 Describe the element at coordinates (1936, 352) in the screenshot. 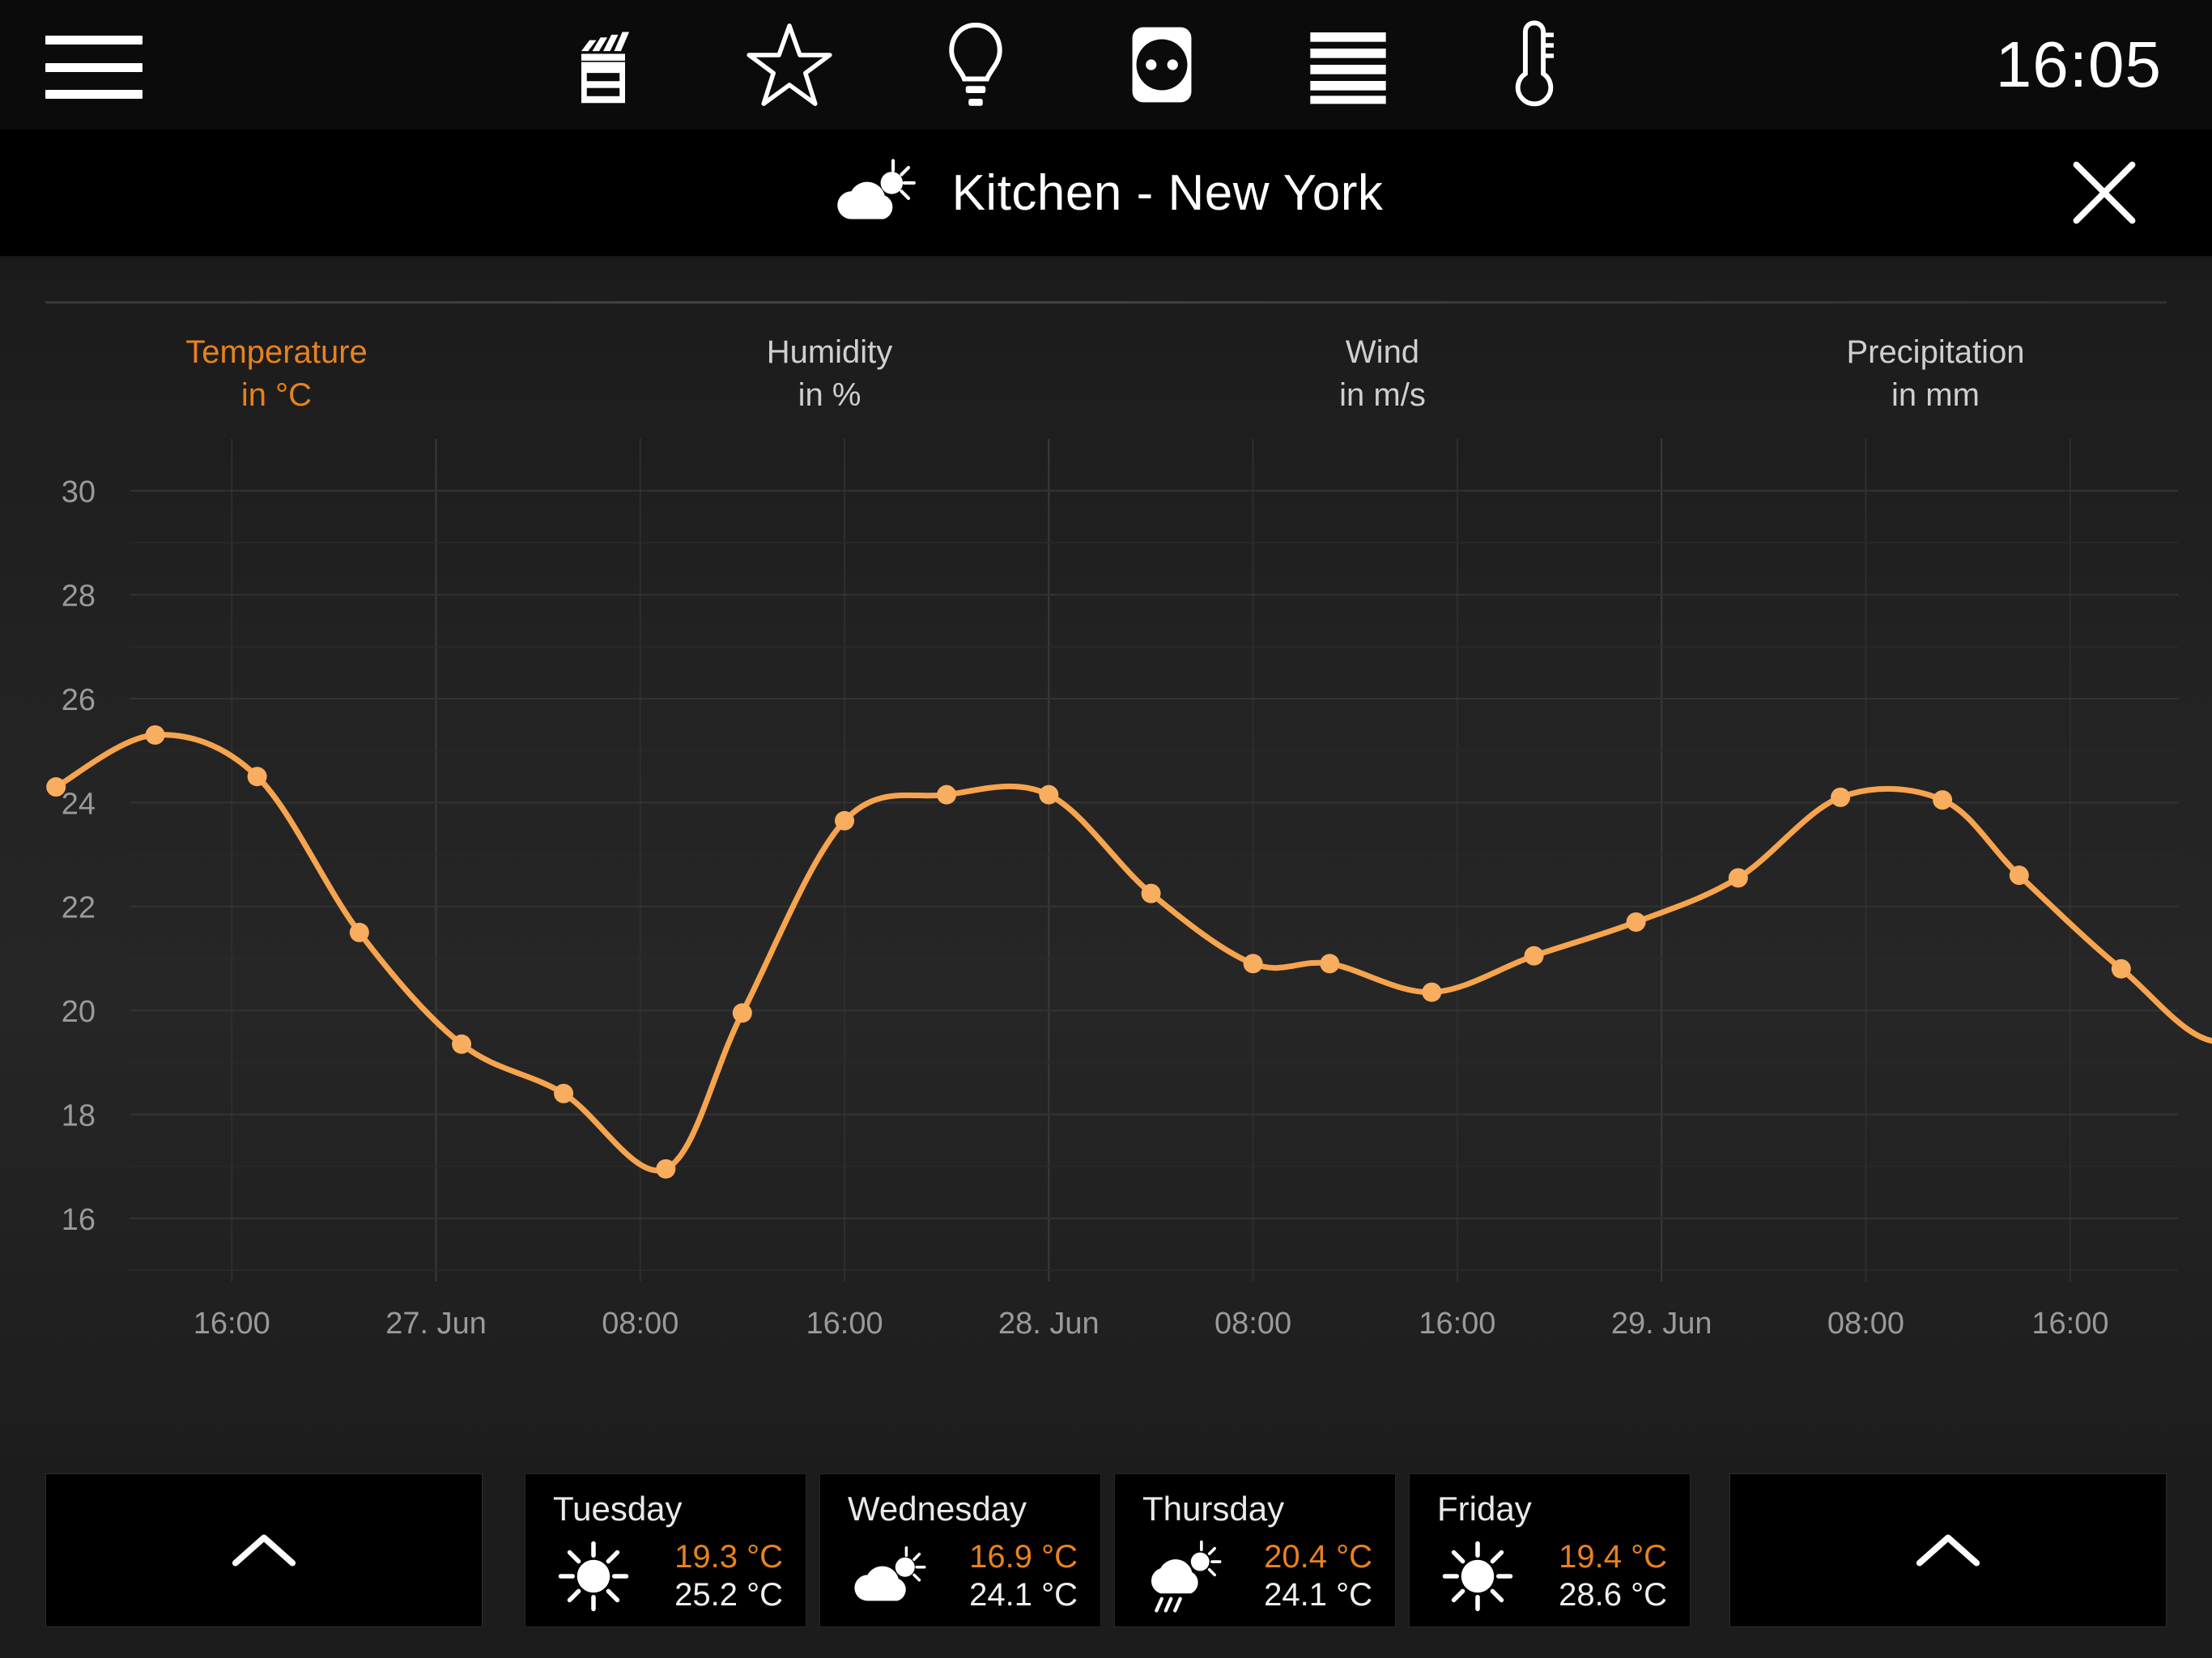

I see `tab-label: Precipitation` at that location.